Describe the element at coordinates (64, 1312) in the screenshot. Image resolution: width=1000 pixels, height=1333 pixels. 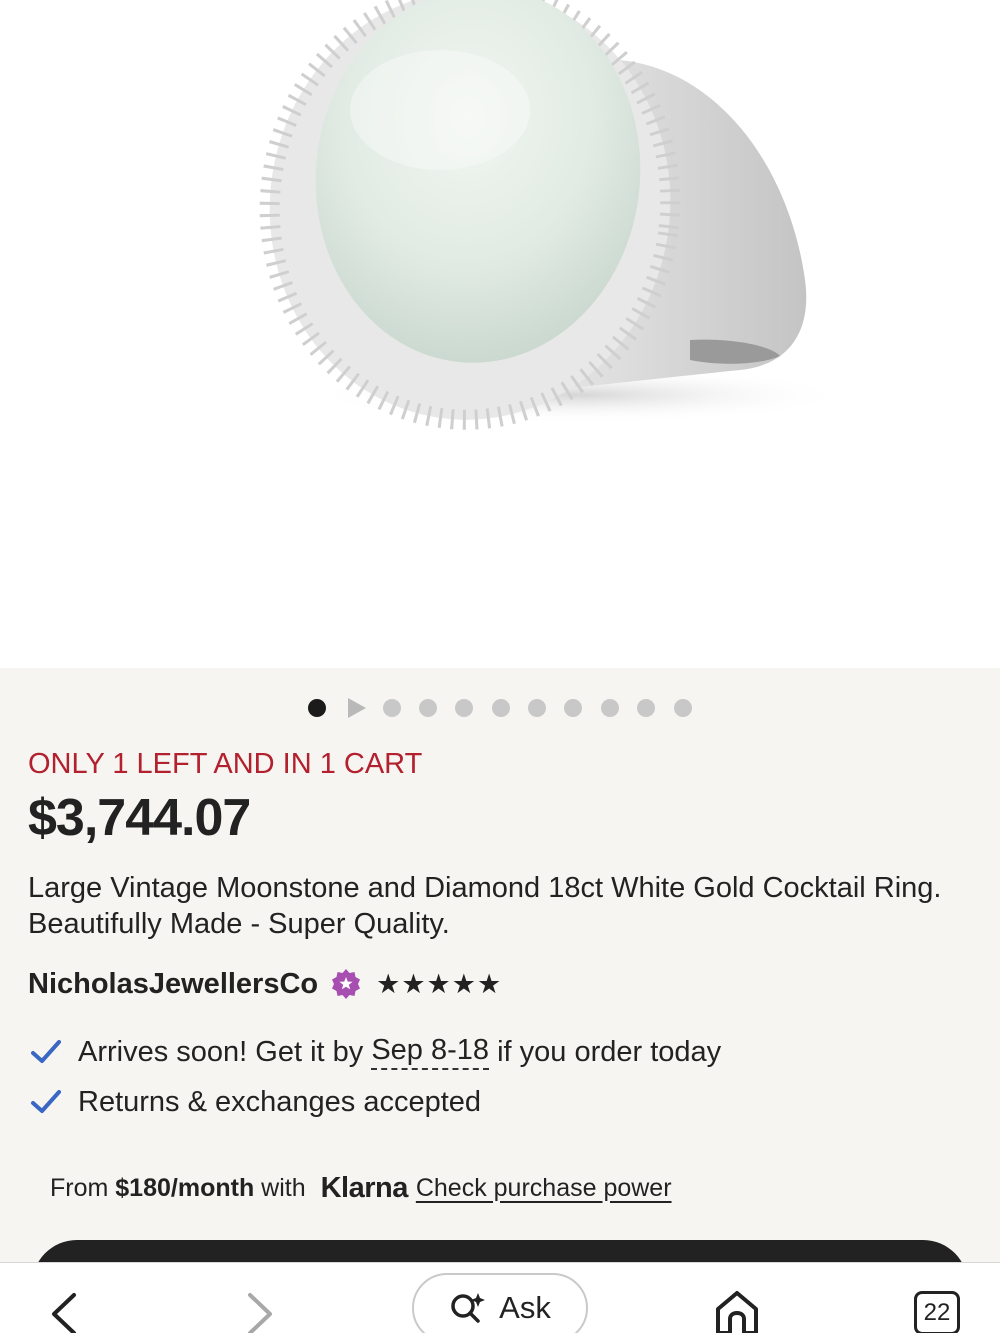
I see `back-arrow-icon` at that location.